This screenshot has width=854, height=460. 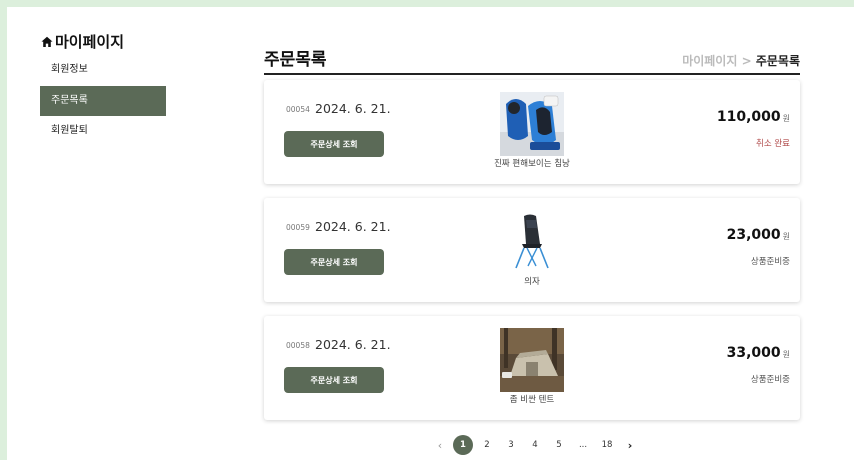 What do you see at coordinates (463, 445) in the screenshot?
I see `page-button-1: 1` at bounding box center [463, 445].